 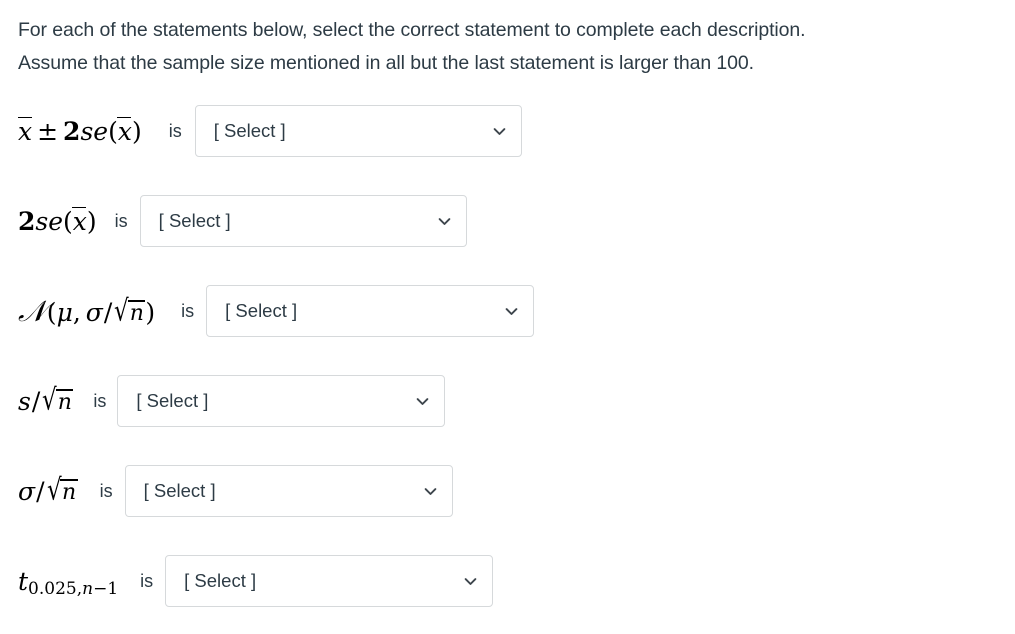 I want to click on select-value-3: [ Select ], so click(x=261, y=310).